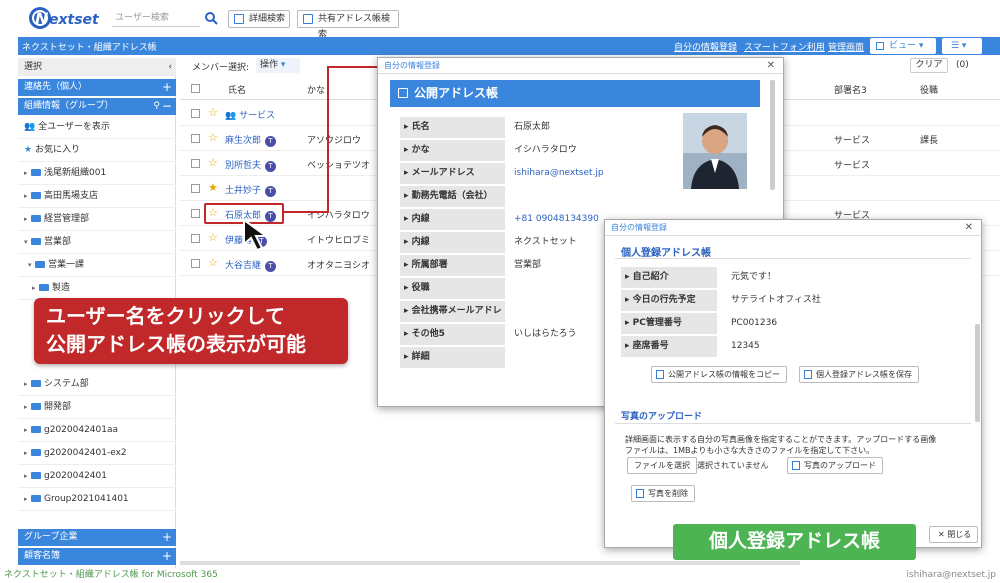 This screenshot has width=1000, height=583. What do you see at coordinates (267, 19) in the screenshot?
I see `detail-search-label: 詳細検索` at bounding box center [267, 19].